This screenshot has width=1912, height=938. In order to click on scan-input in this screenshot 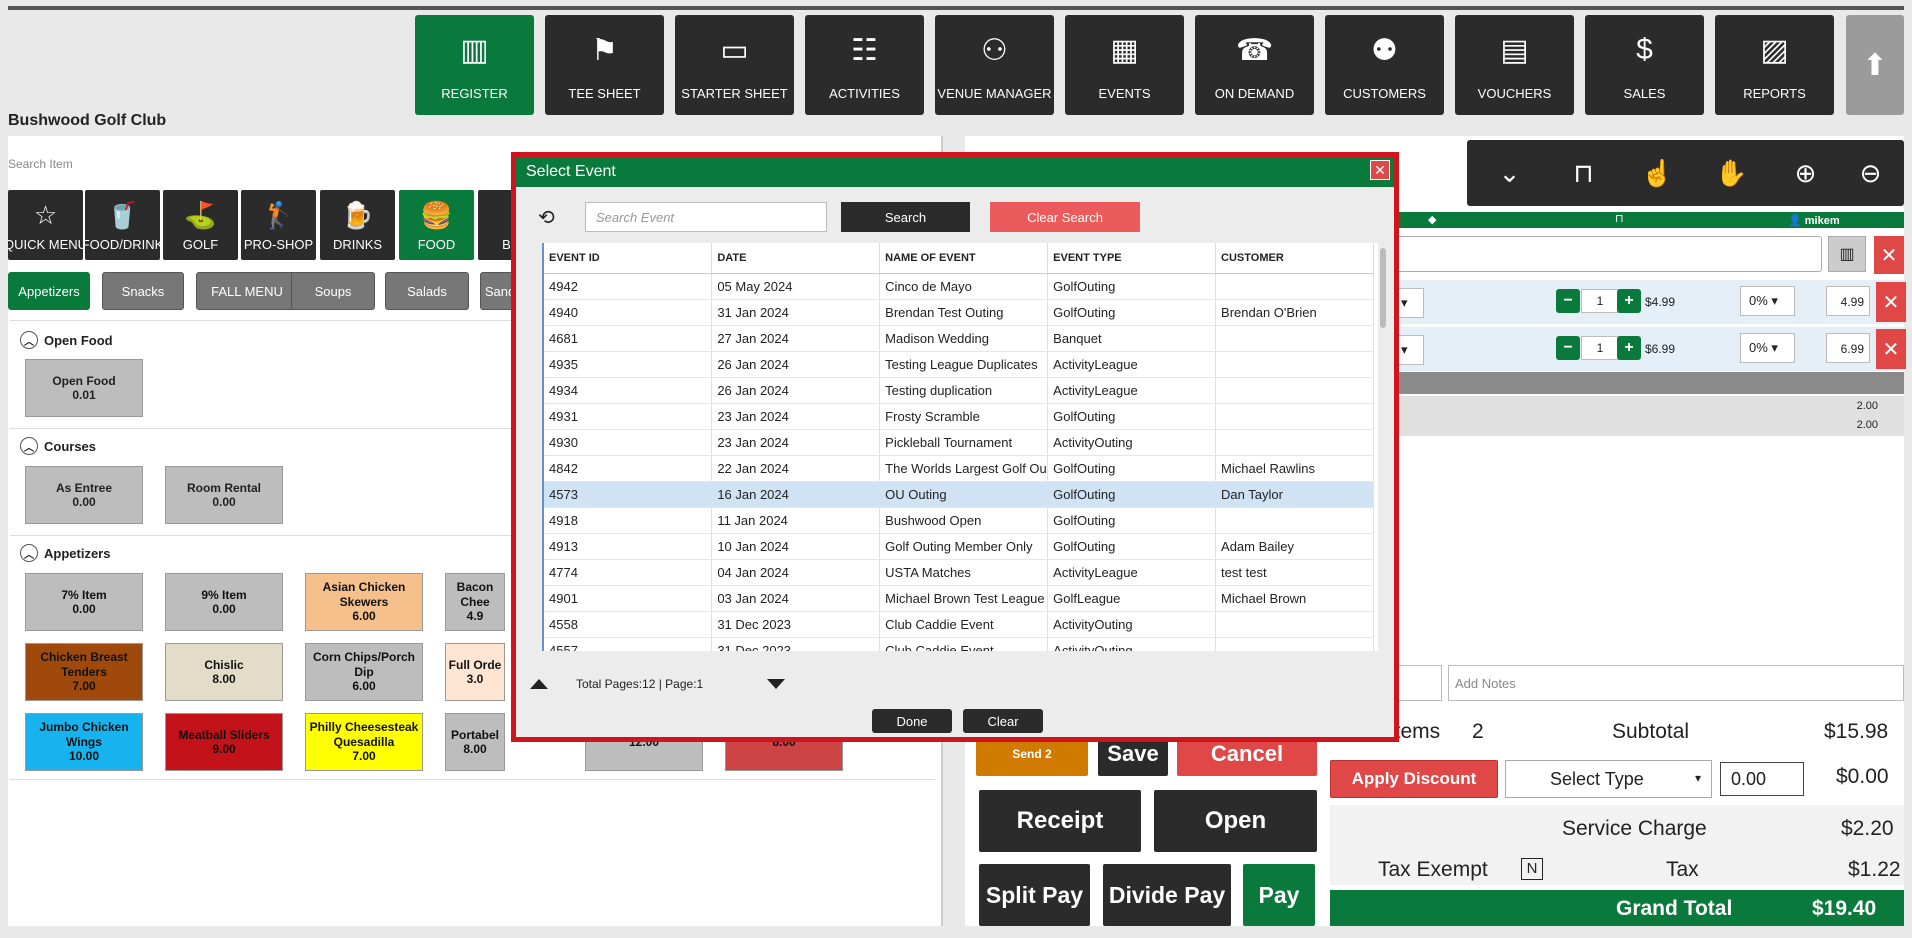, I will do `click(1607, 254)`.